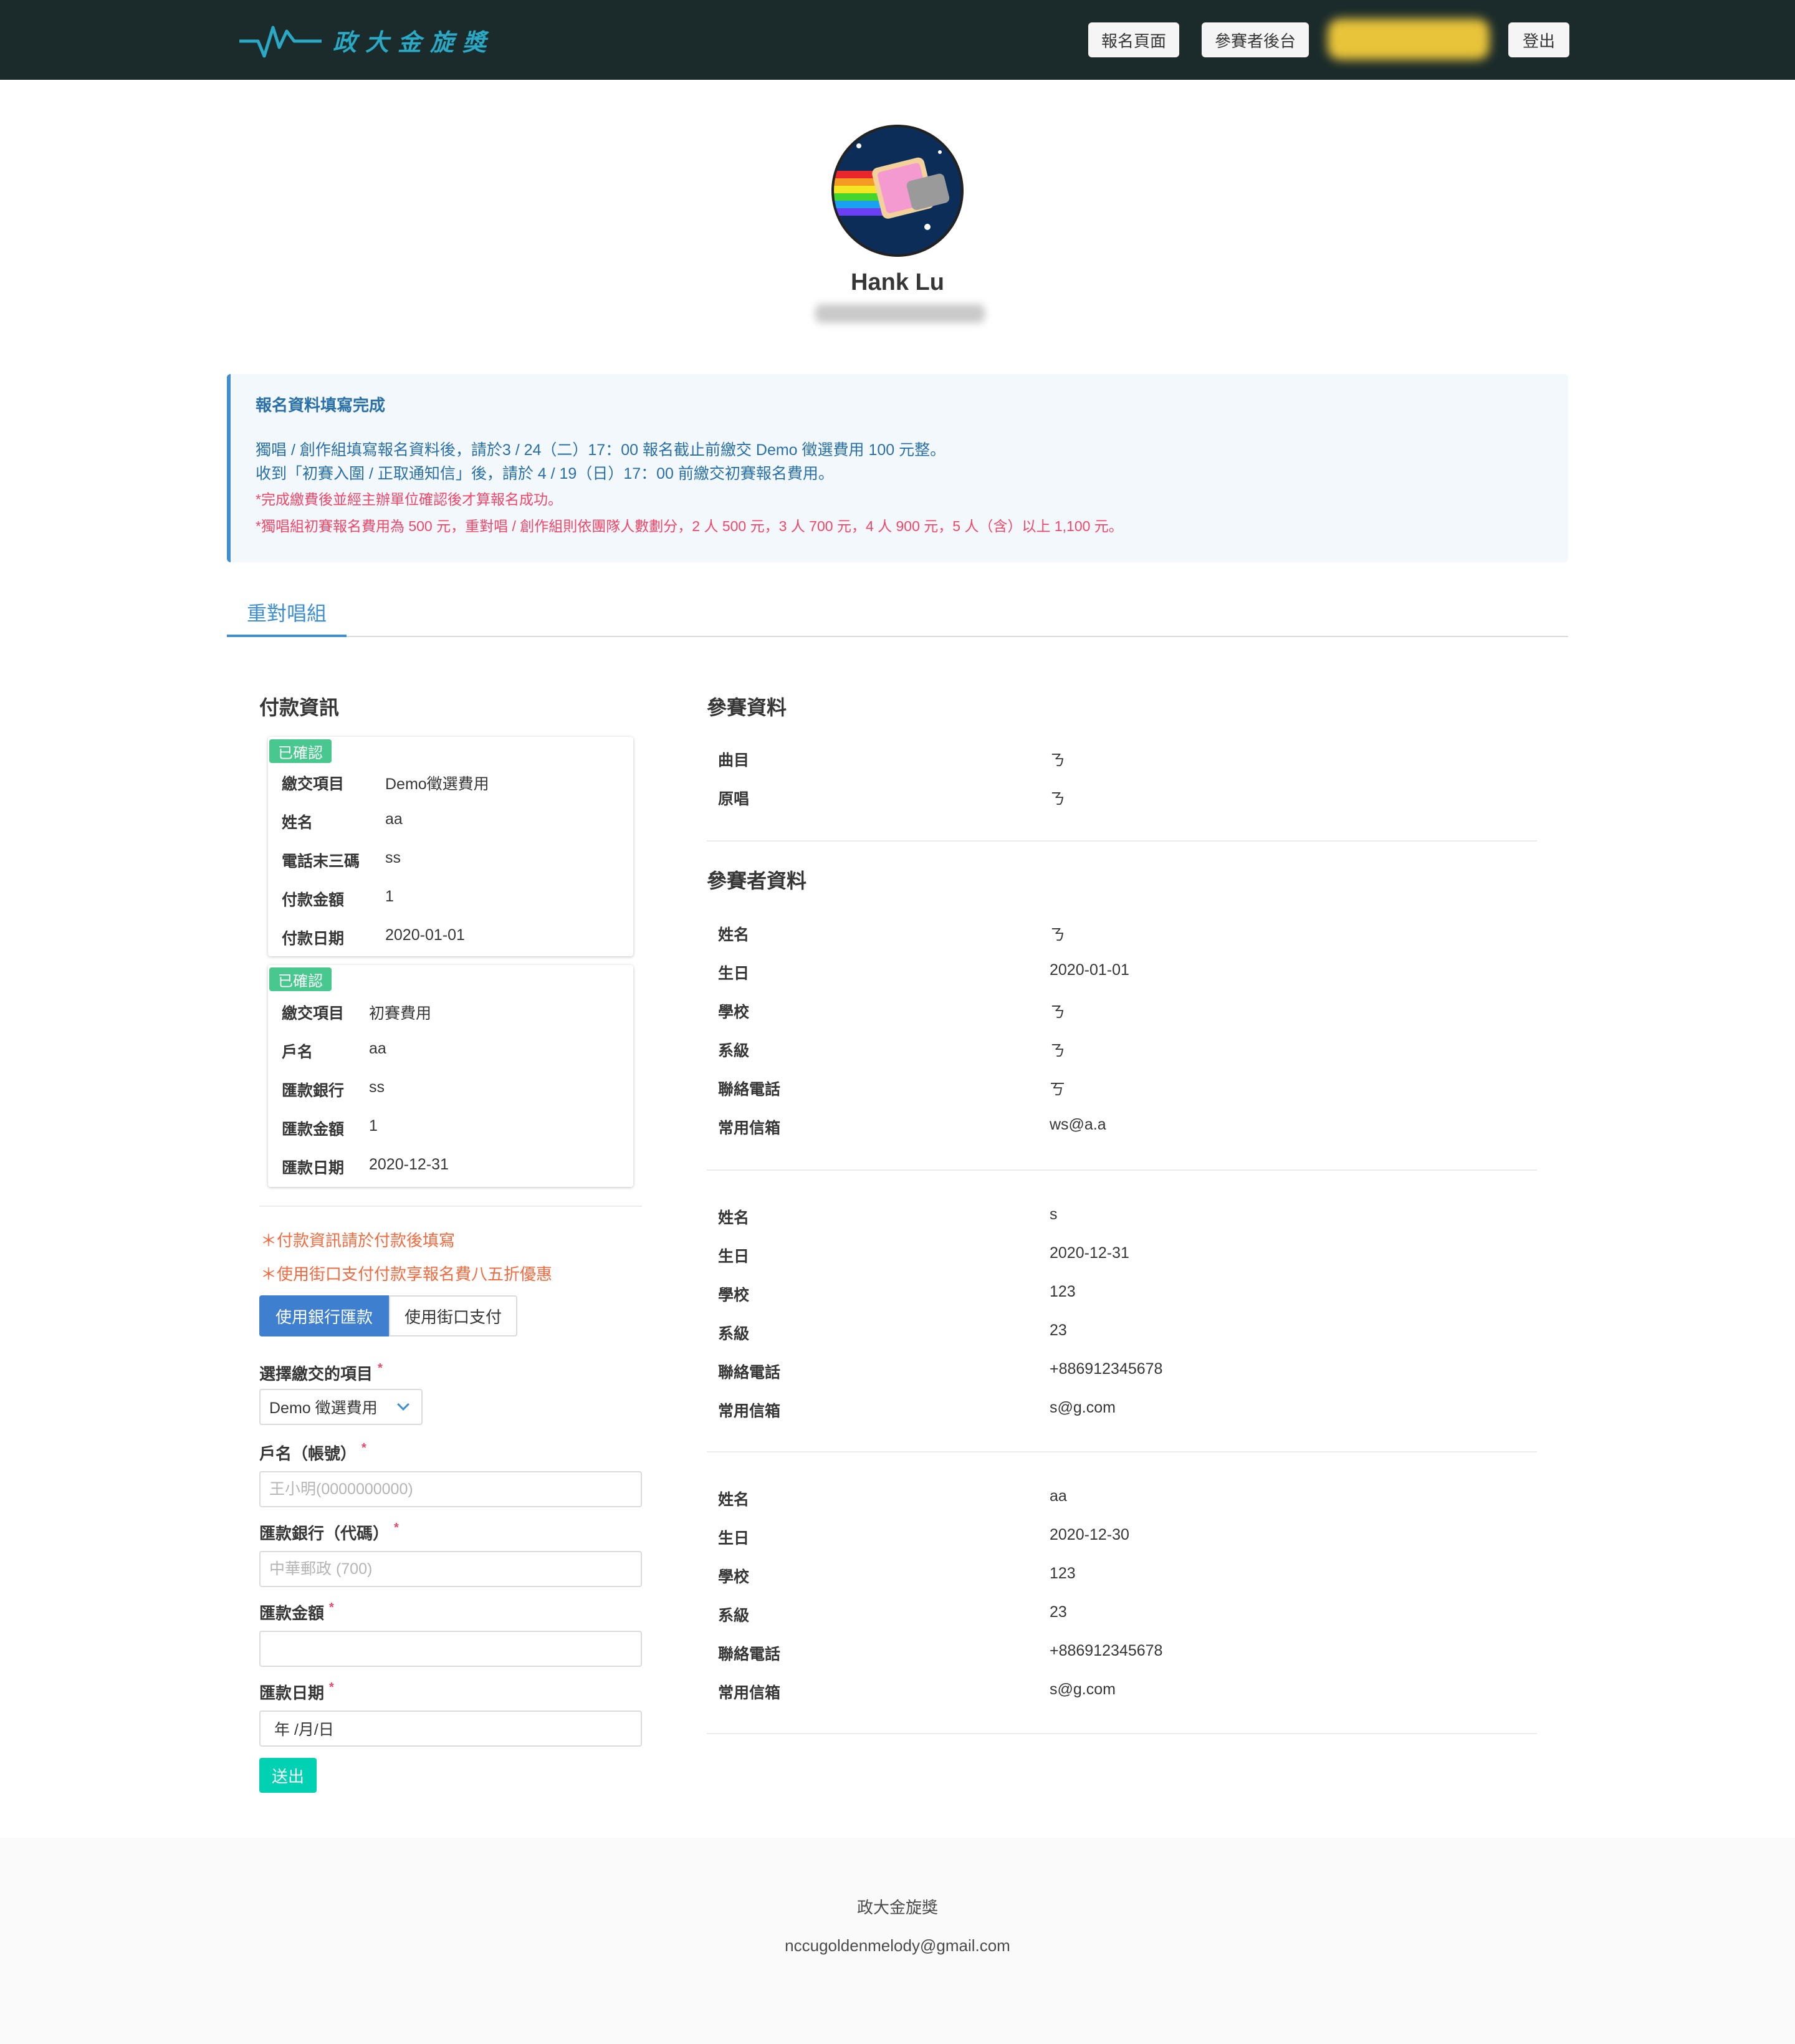  What do you see at coordinates (747, 707) in the screenshot?
I see `entry-section-title: 參賽資料` at bounding box center [747, 707].